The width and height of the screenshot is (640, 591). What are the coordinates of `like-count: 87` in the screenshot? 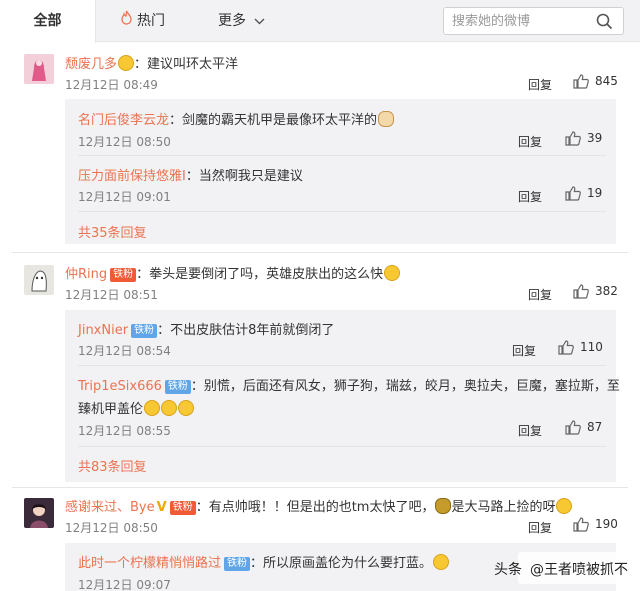 It's located at (595, 427).